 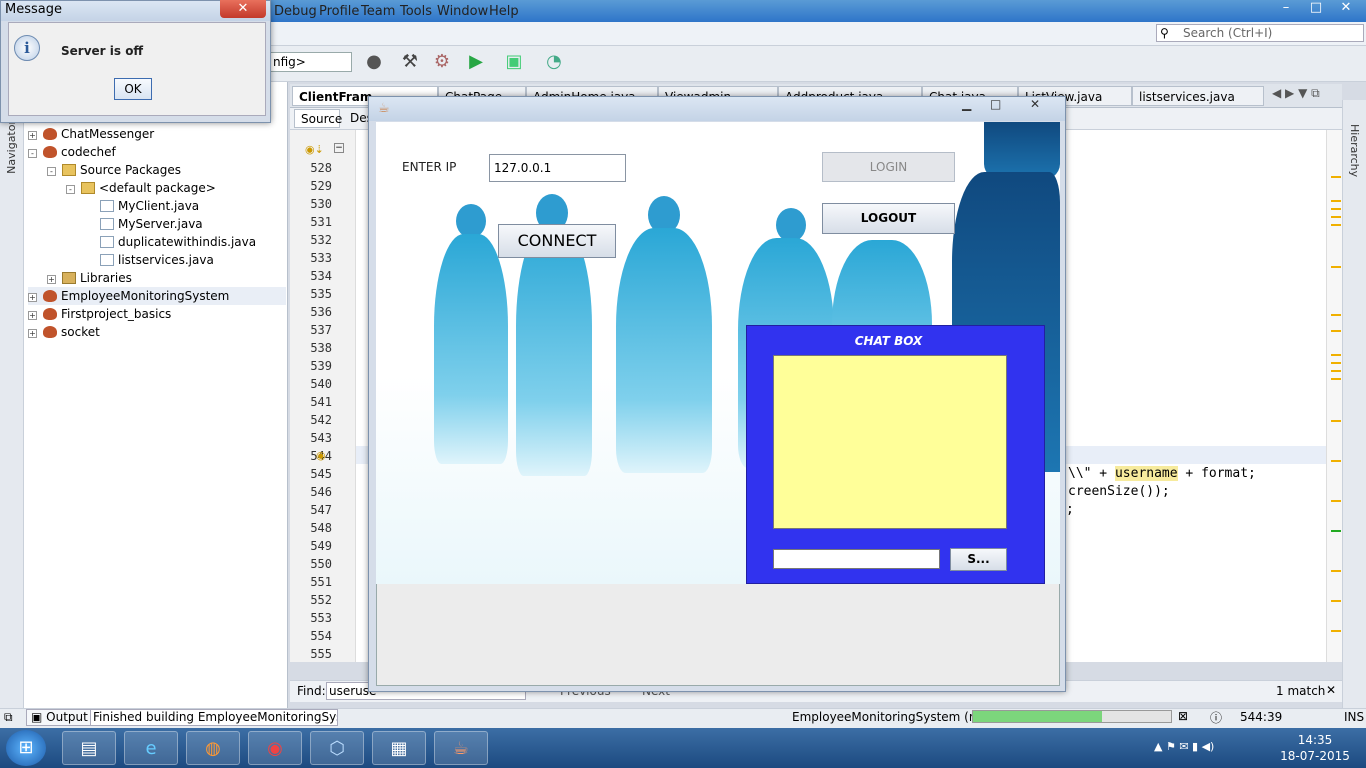 I want to click on run-icon: ▶, so click(x=476, y=62).